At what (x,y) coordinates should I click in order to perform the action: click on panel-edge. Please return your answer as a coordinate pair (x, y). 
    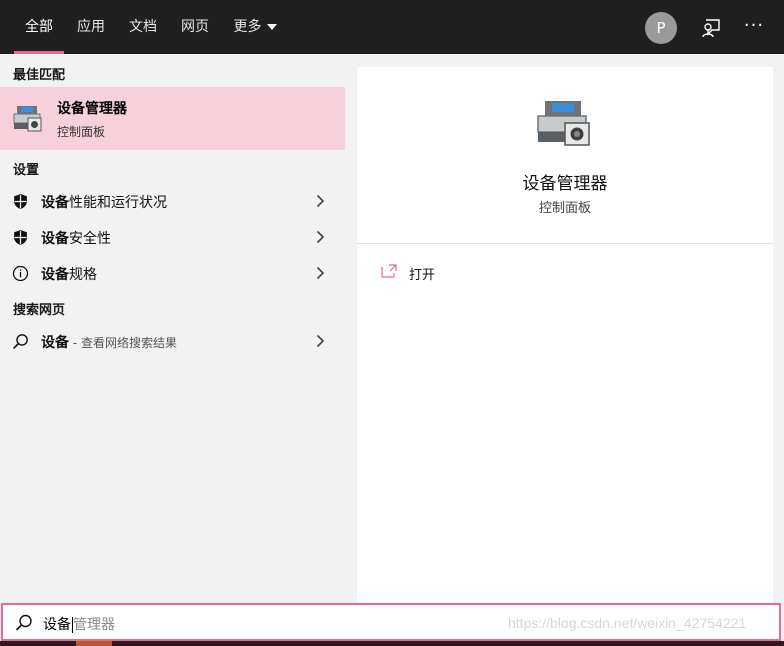
    Looking at the image, I should click on (778, 329).